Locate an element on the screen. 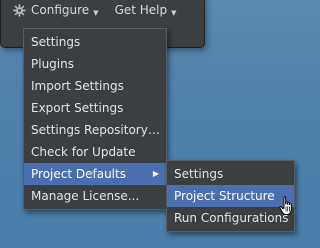 The width and height of the screenshot is (320, 248). submenu-item-project-structure: Project Structure is located at coordinates (230, 196).